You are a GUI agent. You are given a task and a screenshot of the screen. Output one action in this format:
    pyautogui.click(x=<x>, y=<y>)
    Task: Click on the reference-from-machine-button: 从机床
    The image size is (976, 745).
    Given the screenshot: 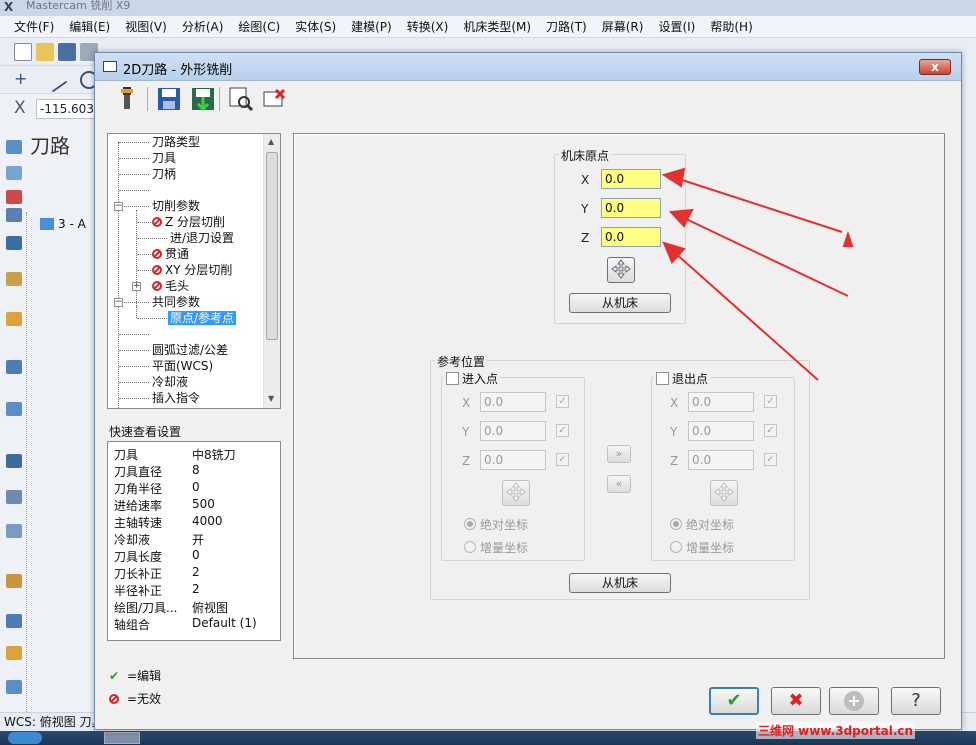 What is the action you would take?
    pyautogui.click(x=620, y=583)
    